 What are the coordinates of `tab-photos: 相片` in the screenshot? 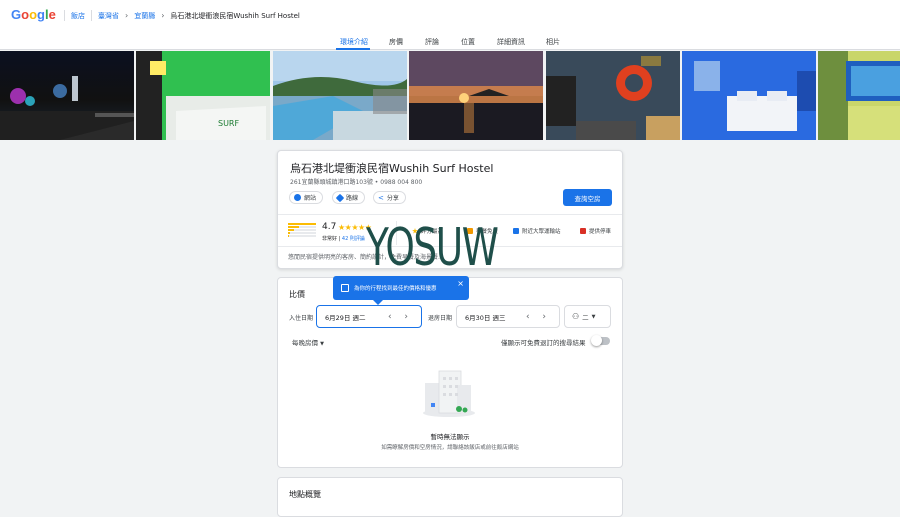 It's located at (553, 42).